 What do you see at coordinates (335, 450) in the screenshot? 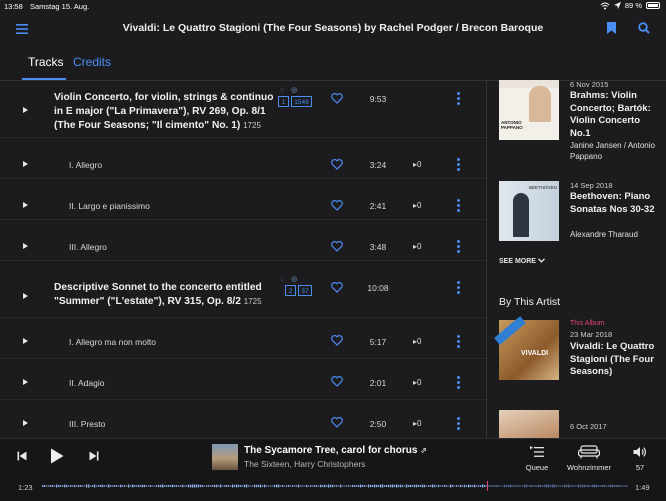
I see `now-playing-title: The Sycamore Tree, carol for chorus ⇗` at bounding box center [335, 450].